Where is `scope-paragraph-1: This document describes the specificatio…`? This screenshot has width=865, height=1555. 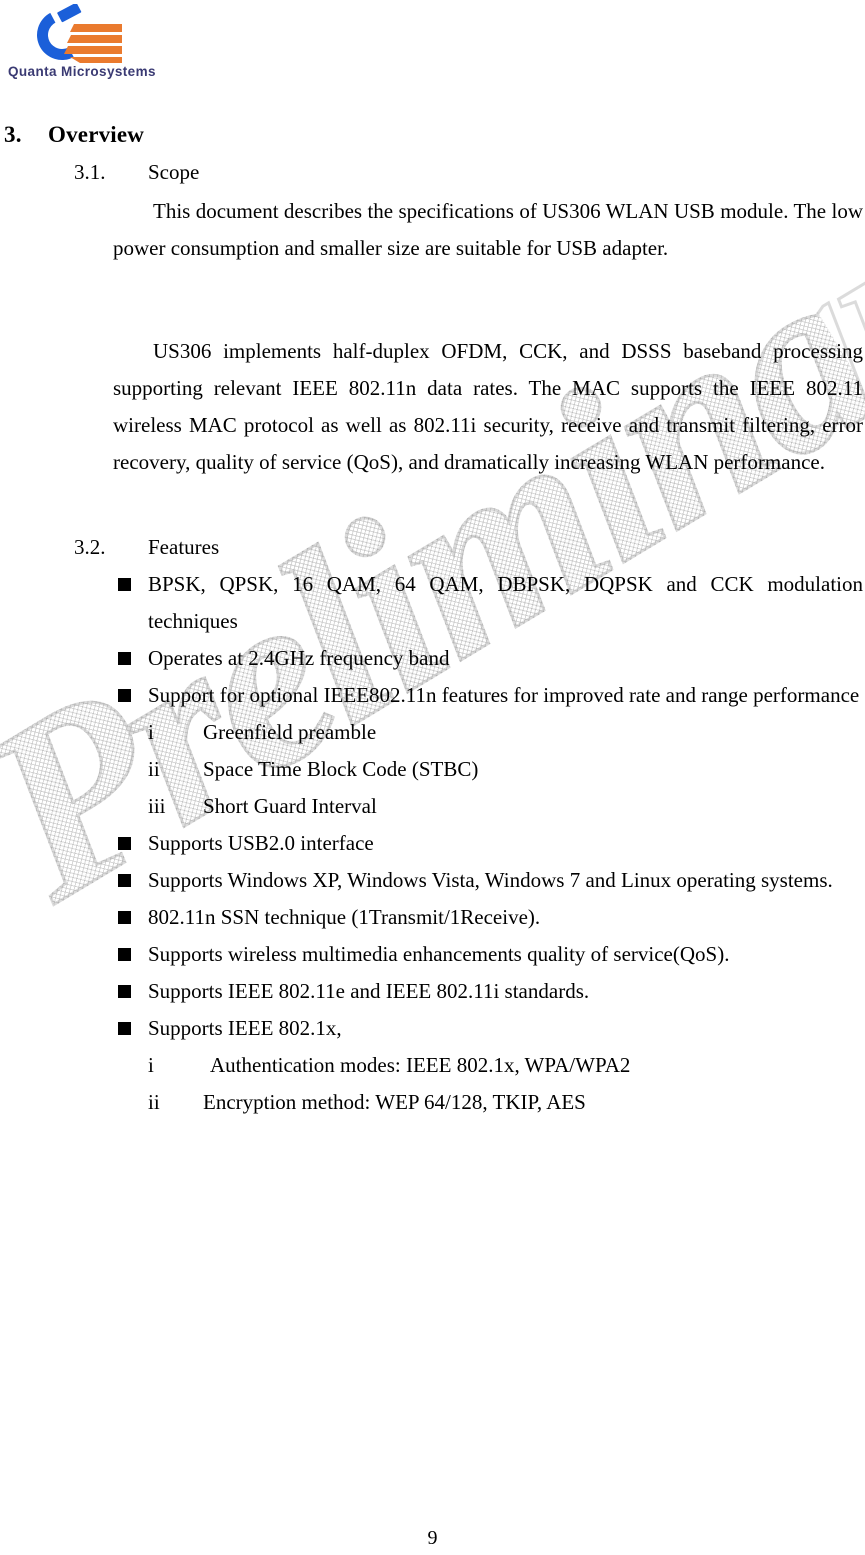 scope-paragraph-1: This document describes the specificatio… is located at coordinates (488, 229).